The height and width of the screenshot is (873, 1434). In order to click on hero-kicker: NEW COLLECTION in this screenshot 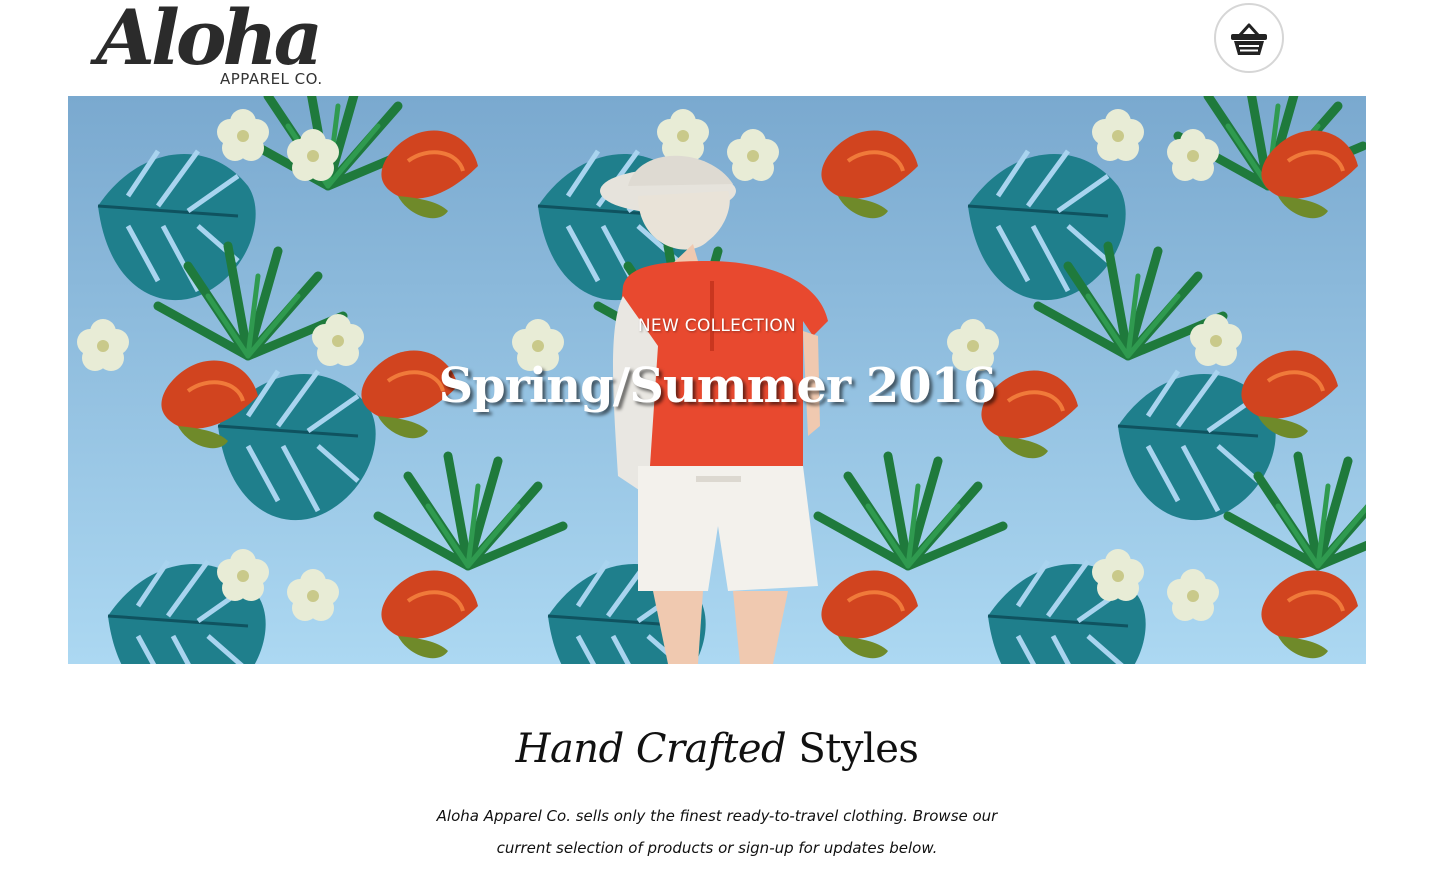, I will do `click(717, 326)`.